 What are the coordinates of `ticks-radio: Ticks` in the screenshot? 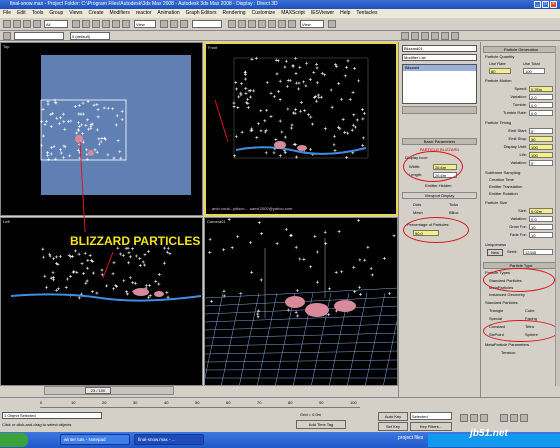 It's located at (453, 205).